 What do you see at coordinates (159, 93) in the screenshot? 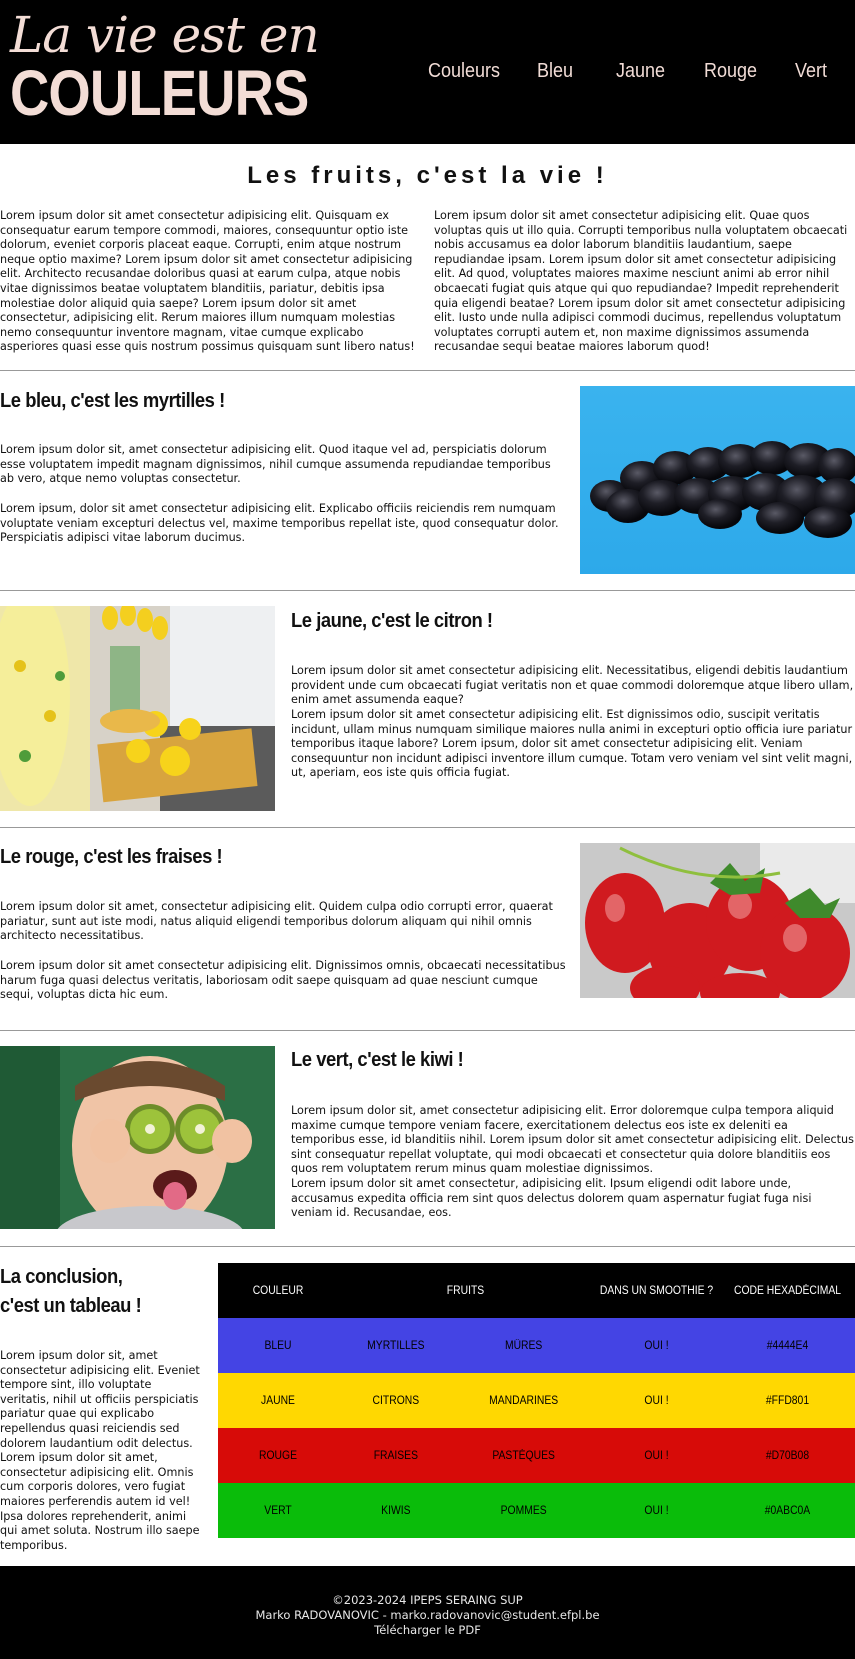
I see `logo-title-text: COULEURS` at bounding box center [159, 93].